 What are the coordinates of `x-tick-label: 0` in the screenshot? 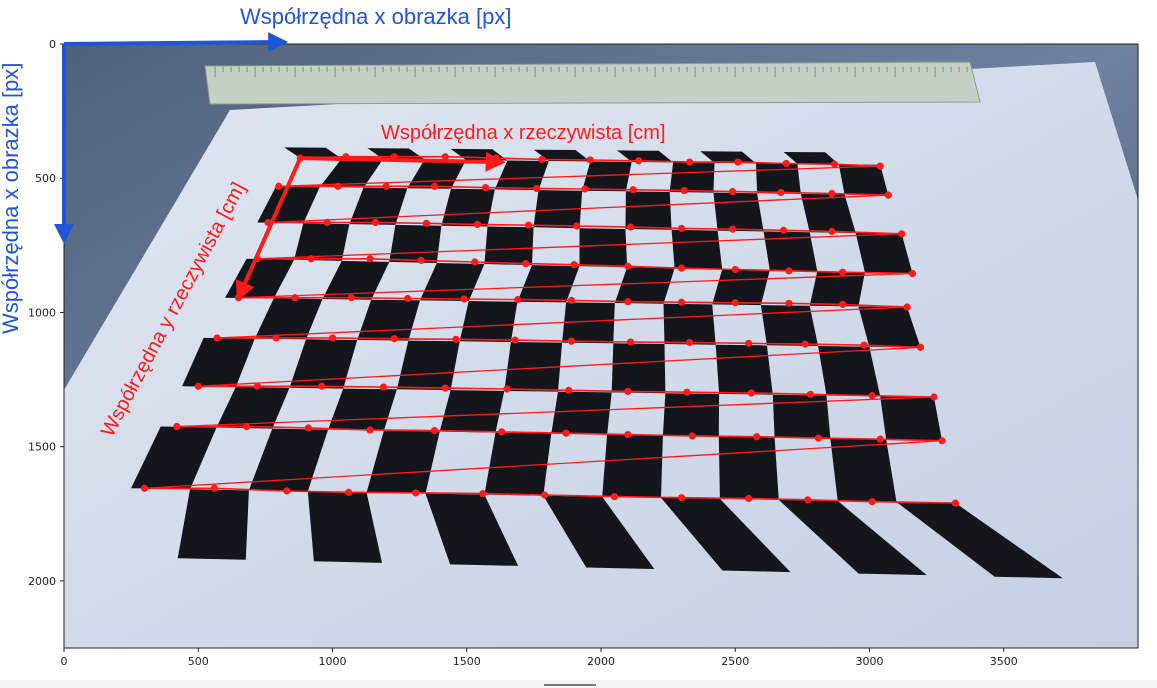 It's located at (64, 661).